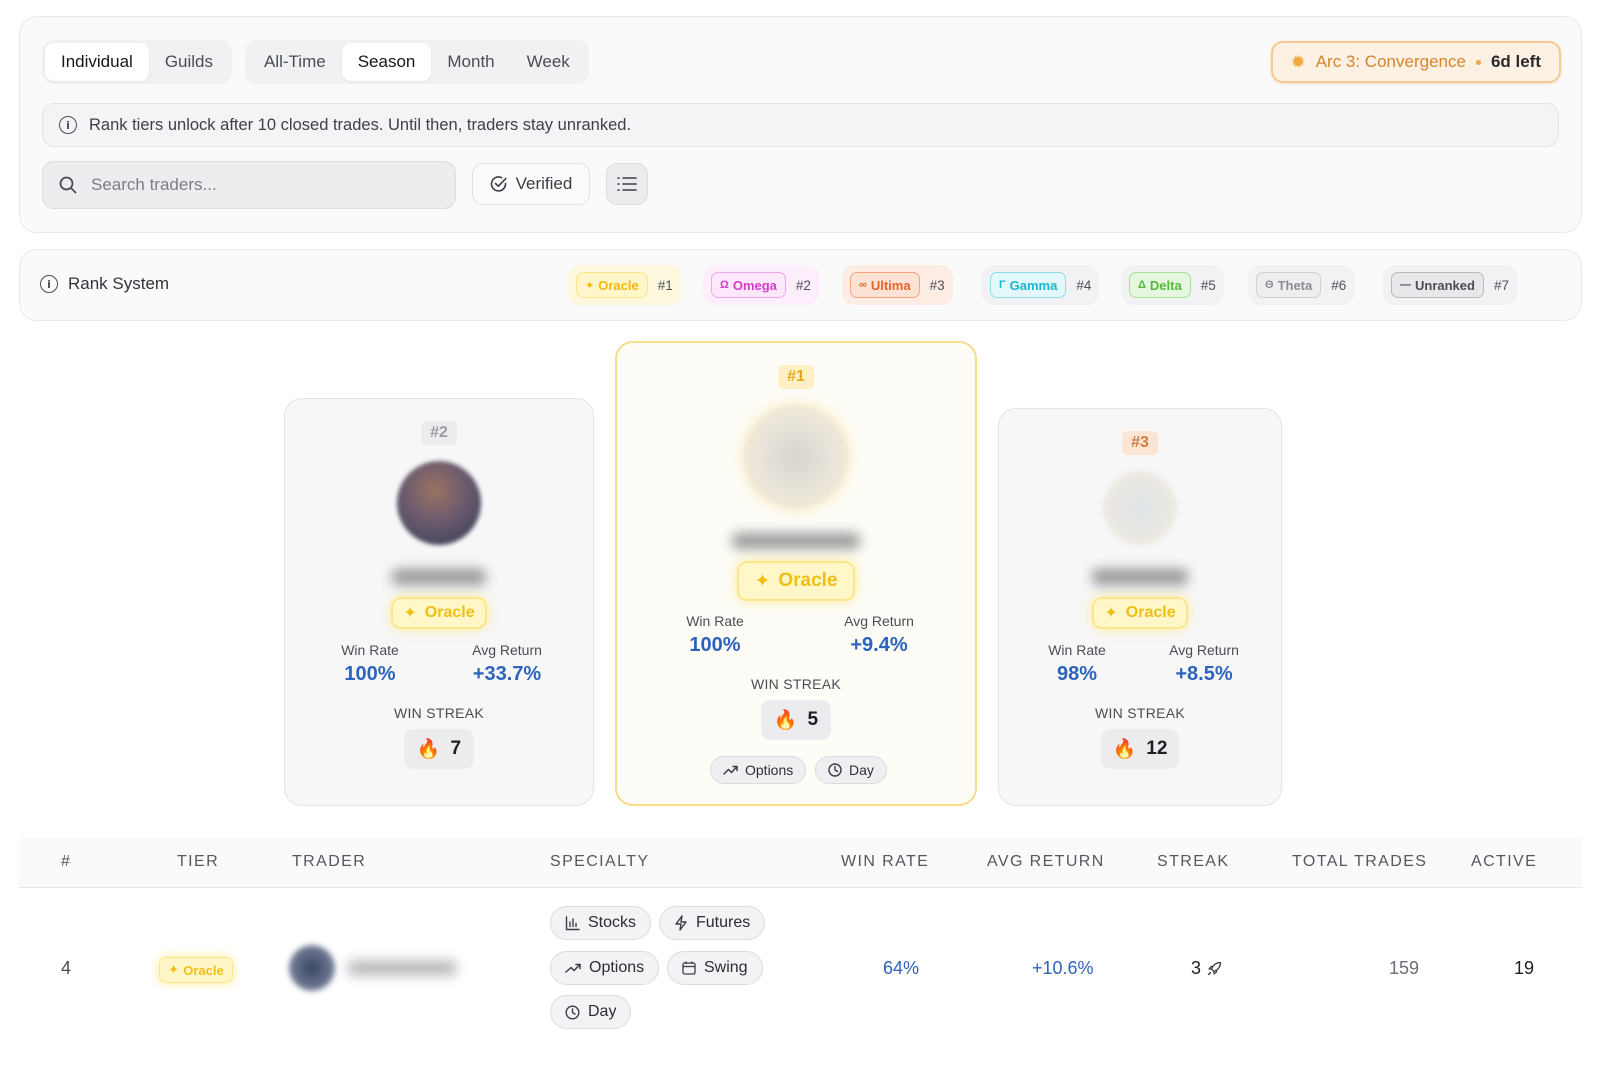  I want to click on tier-chip-unranked: — Unranked #7, so click(1450, 285).